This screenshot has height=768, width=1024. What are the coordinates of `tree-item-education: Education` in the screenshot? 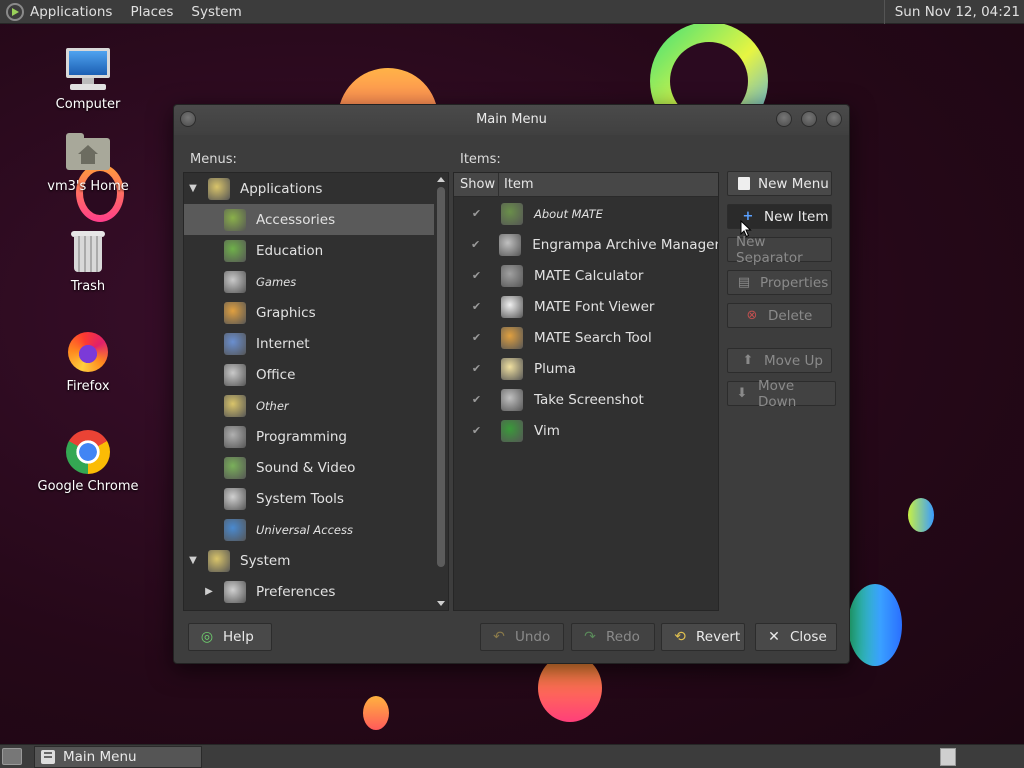 It's located at (309, 250).